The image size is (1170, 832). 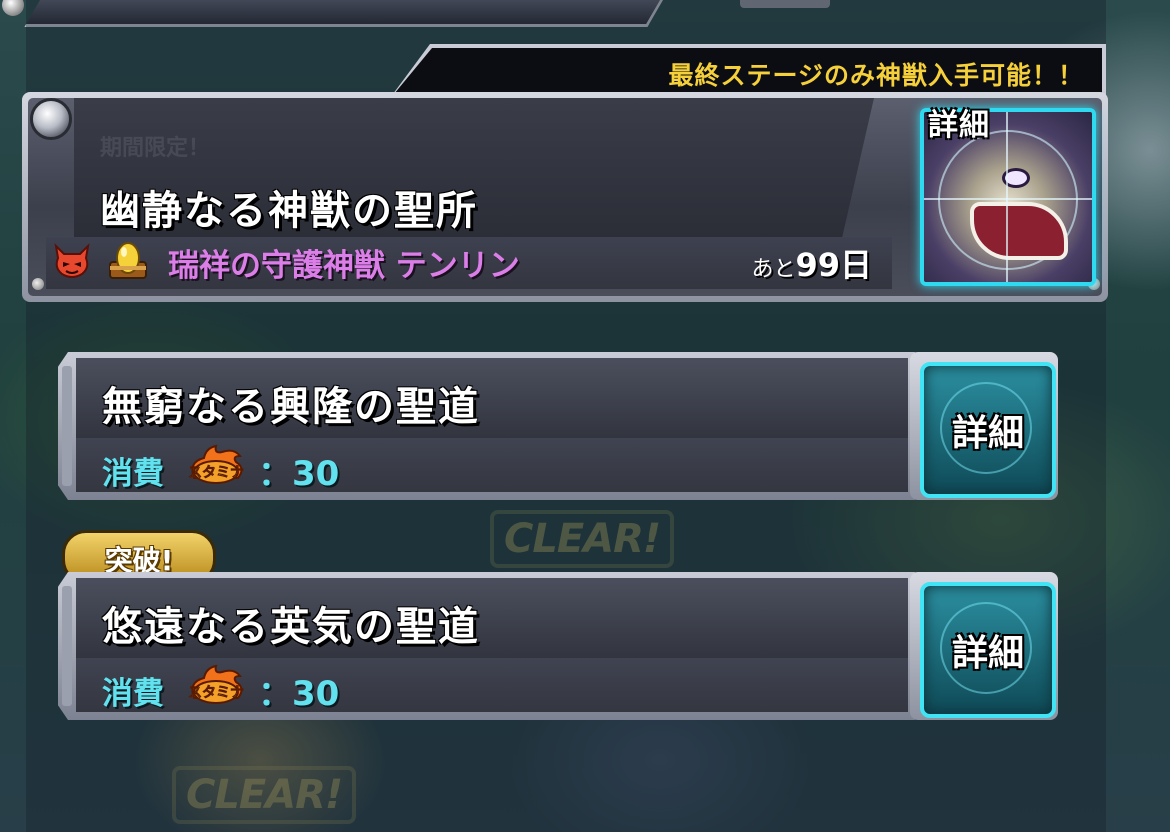 What do you see at coordinates (38, 284) in the screenshot?
I see `screw-icon` at bounding box center [38, 284].